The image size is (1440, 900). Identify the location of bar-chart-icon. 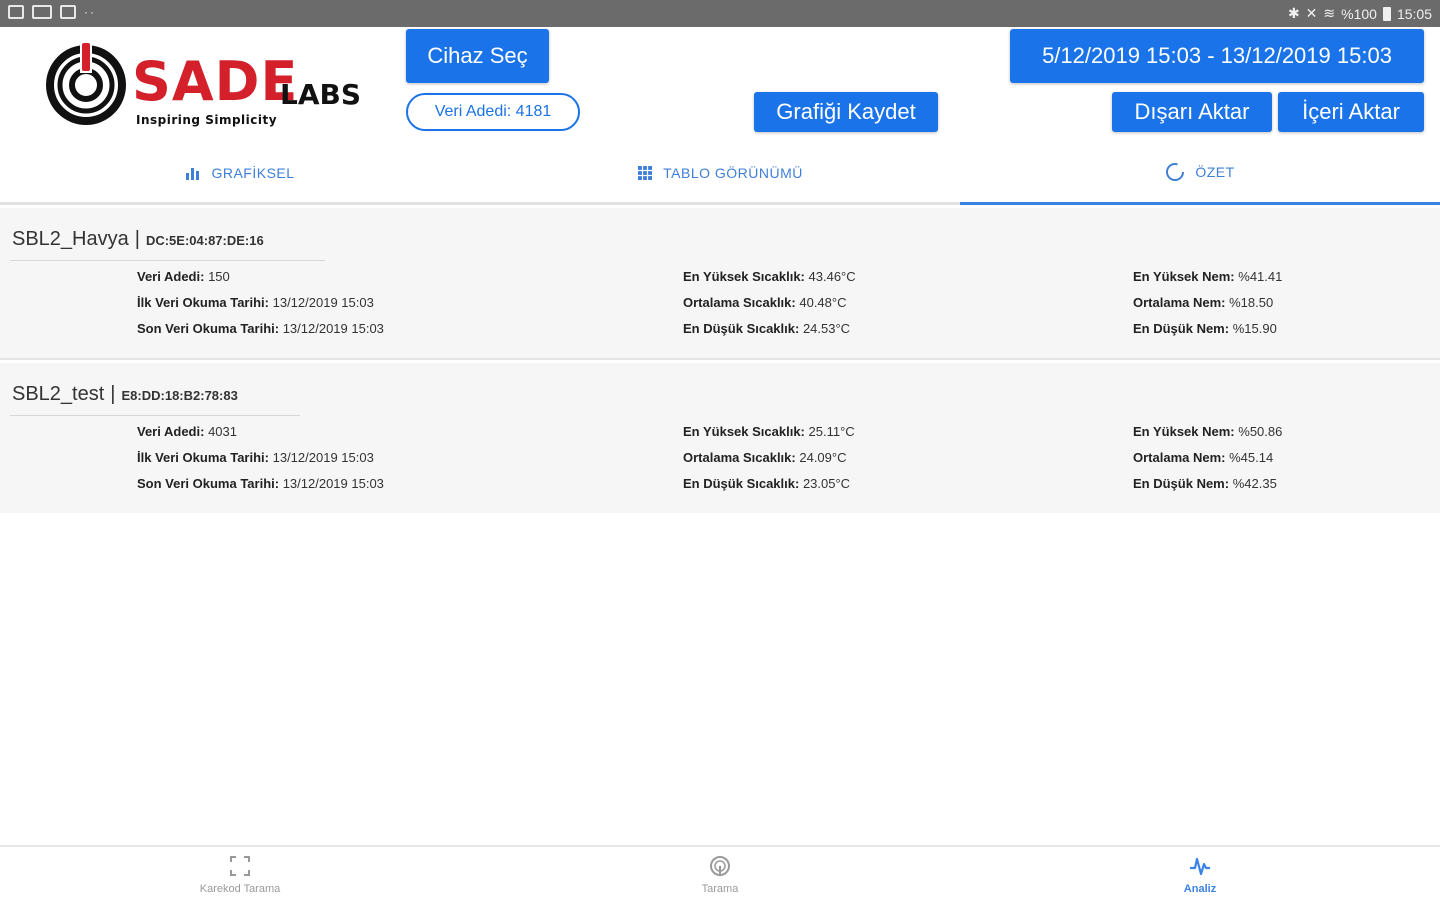
(193, 174).